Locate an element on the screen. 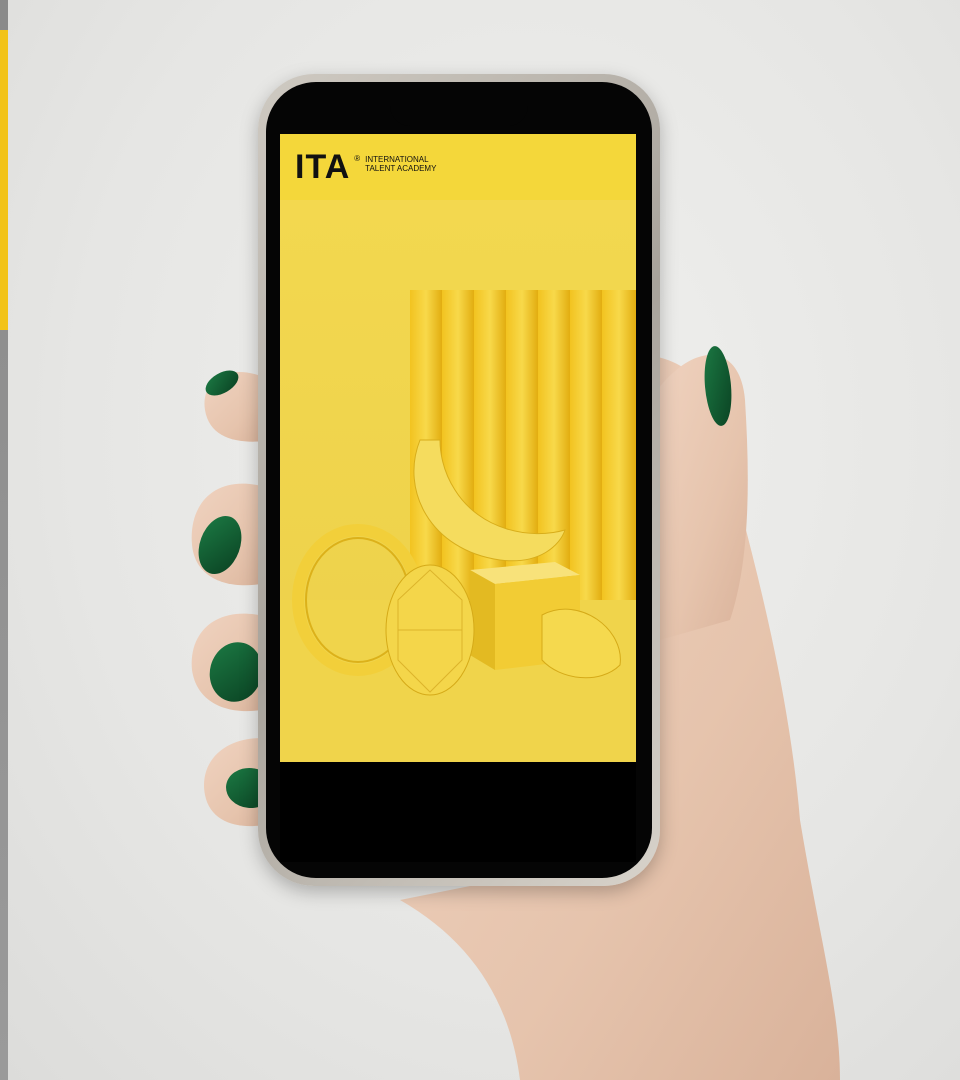  registered-mark: ® is located at coordinates (357, 158).